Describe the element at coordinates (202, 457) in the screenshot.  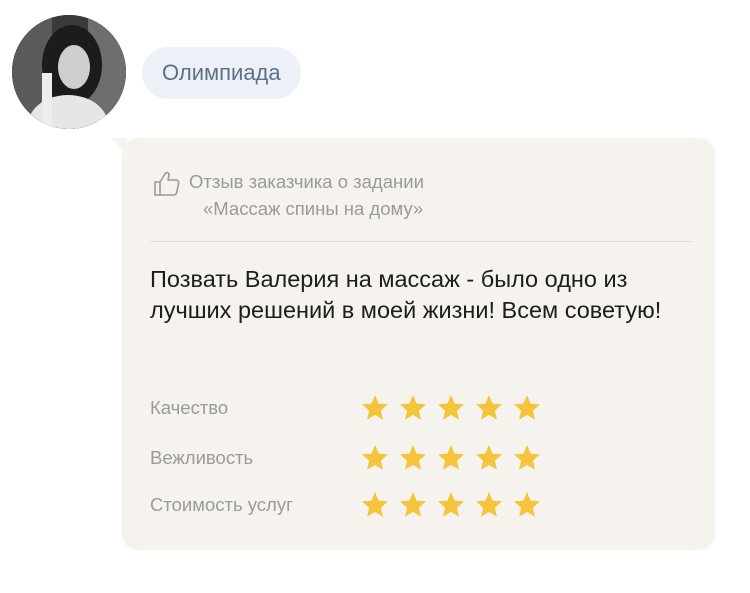
I see `rating-label: Вежливость` at that location.